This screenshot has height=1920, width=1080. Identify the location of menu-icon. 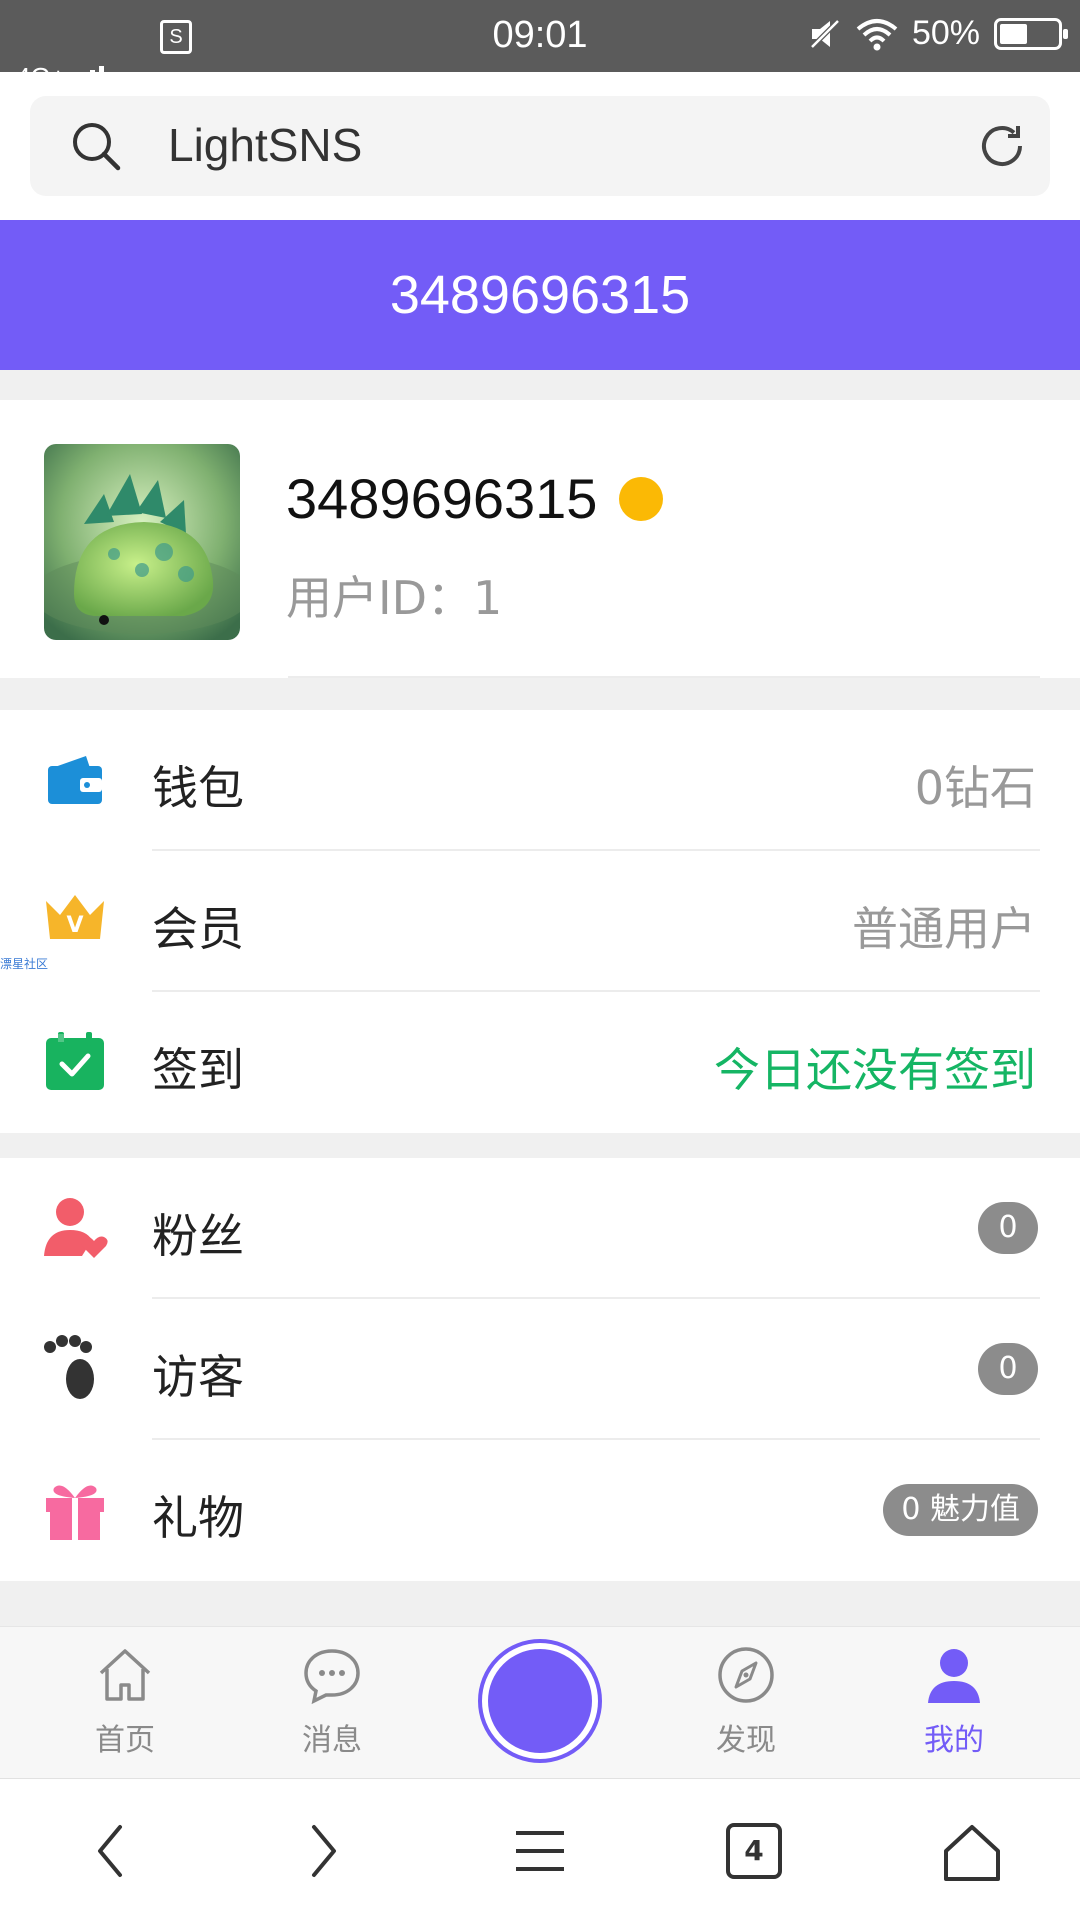
(540, 1851).